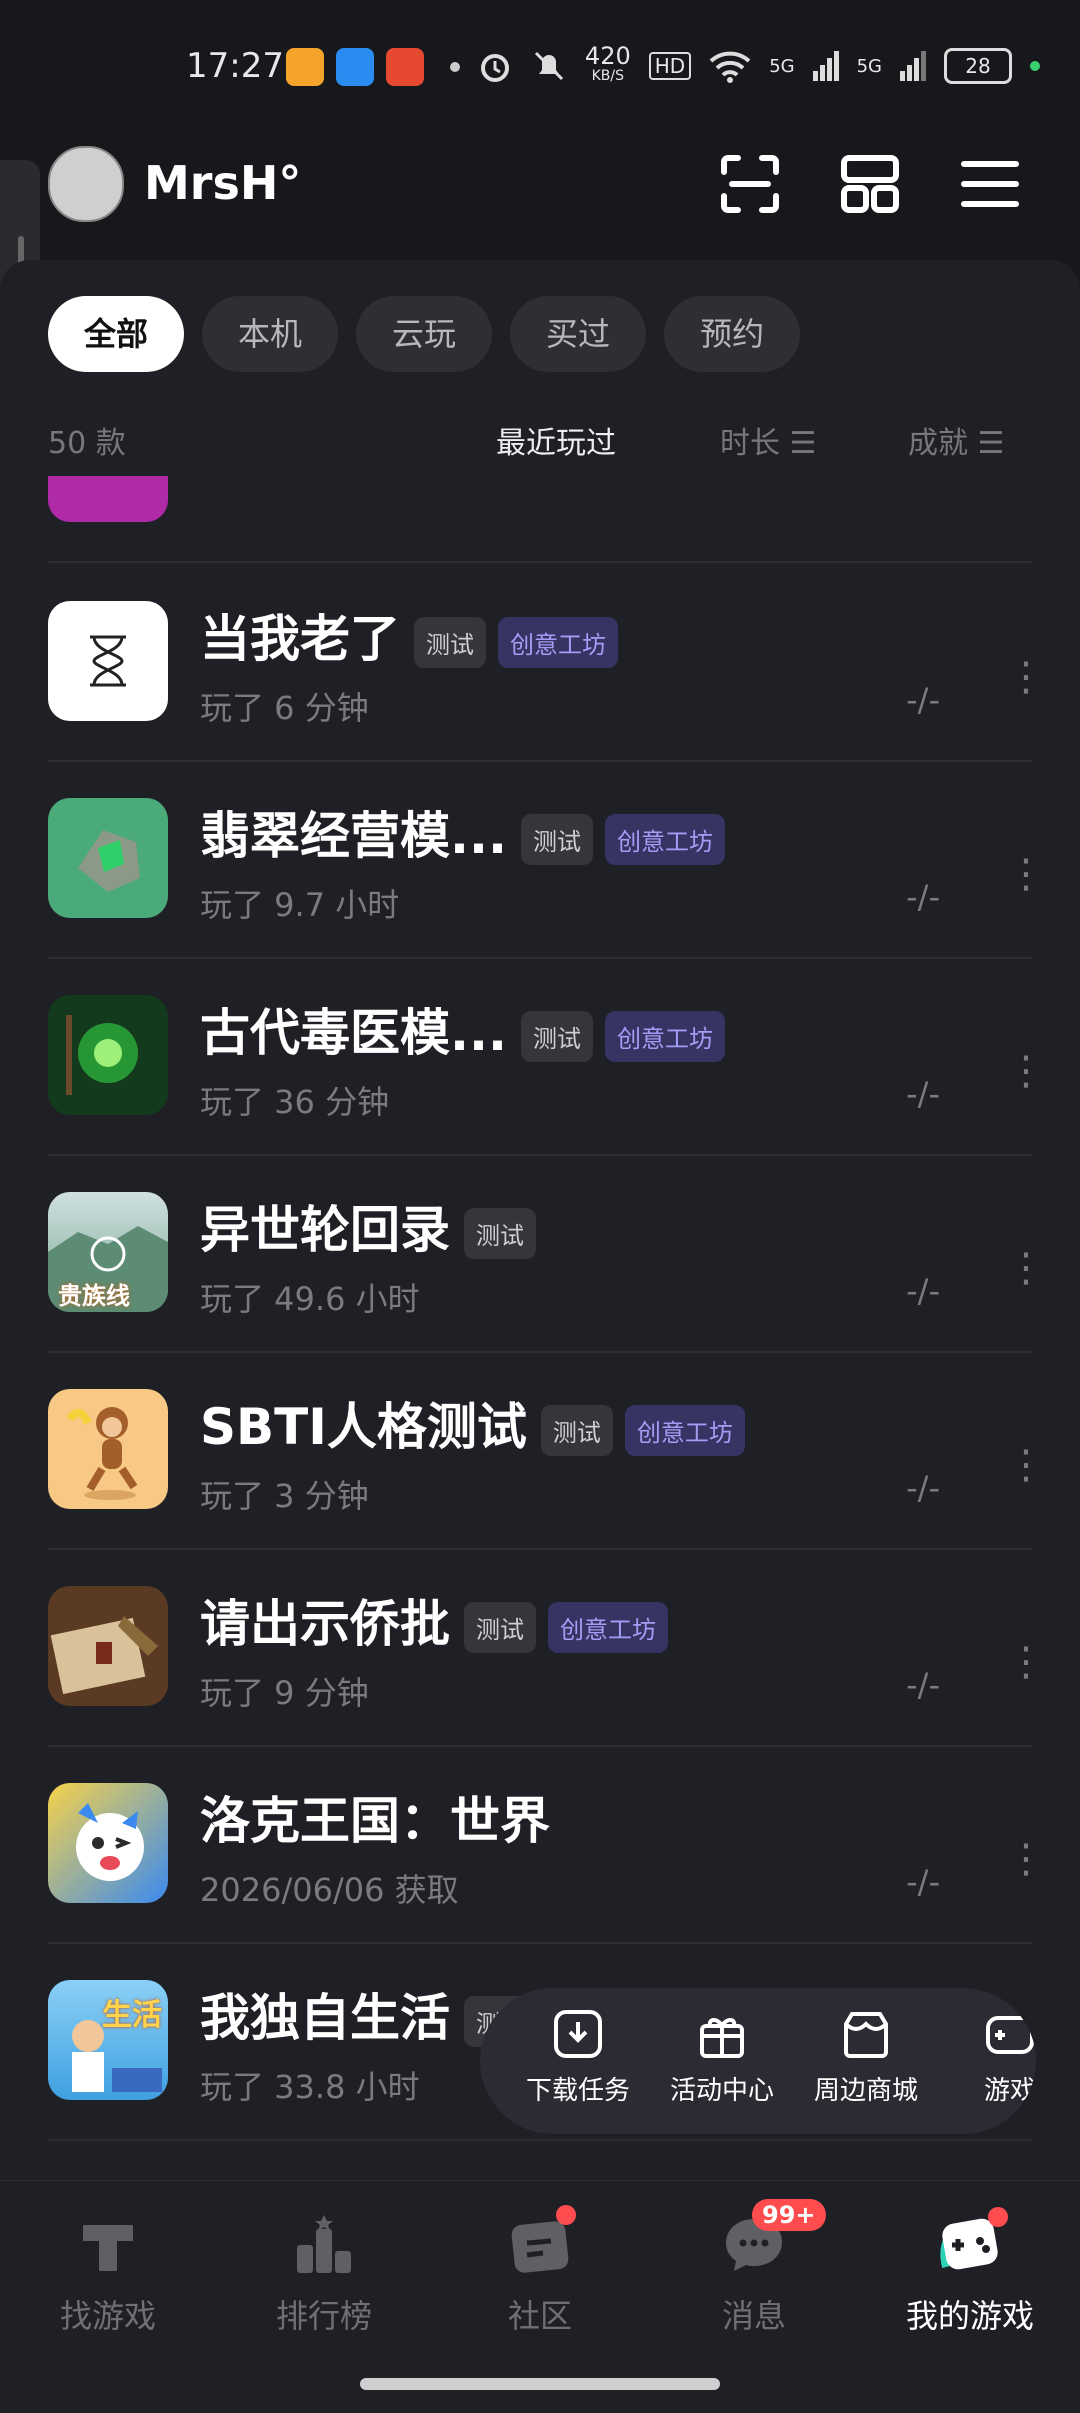 This screenshot has height=2413, width=1080. Describe the element at coordinates (325, 1624) in the screenshot. I see `game-title-text: 请出示侨批` at that location.